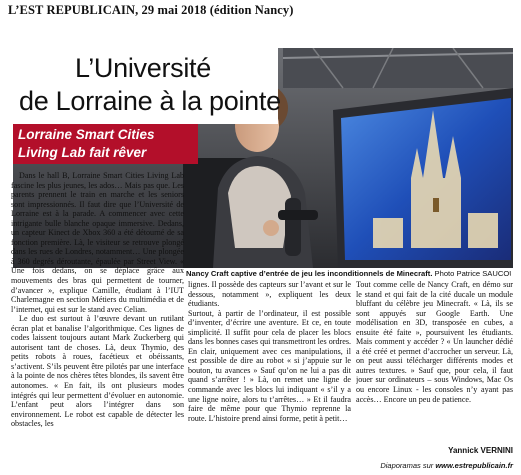 The image size is (521, 475). I want to click on slideshow-prefix: Diaporamas sur, so click(408, 465).